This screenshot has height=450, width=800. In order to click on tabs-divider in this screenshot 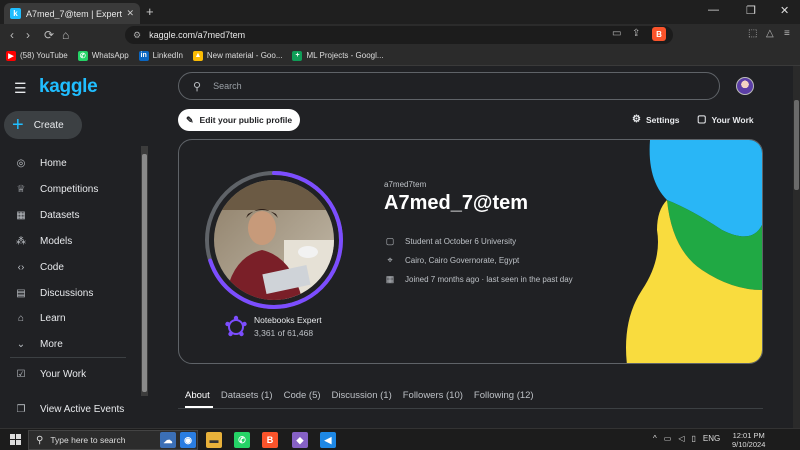, I will do `click(470, 408)`.